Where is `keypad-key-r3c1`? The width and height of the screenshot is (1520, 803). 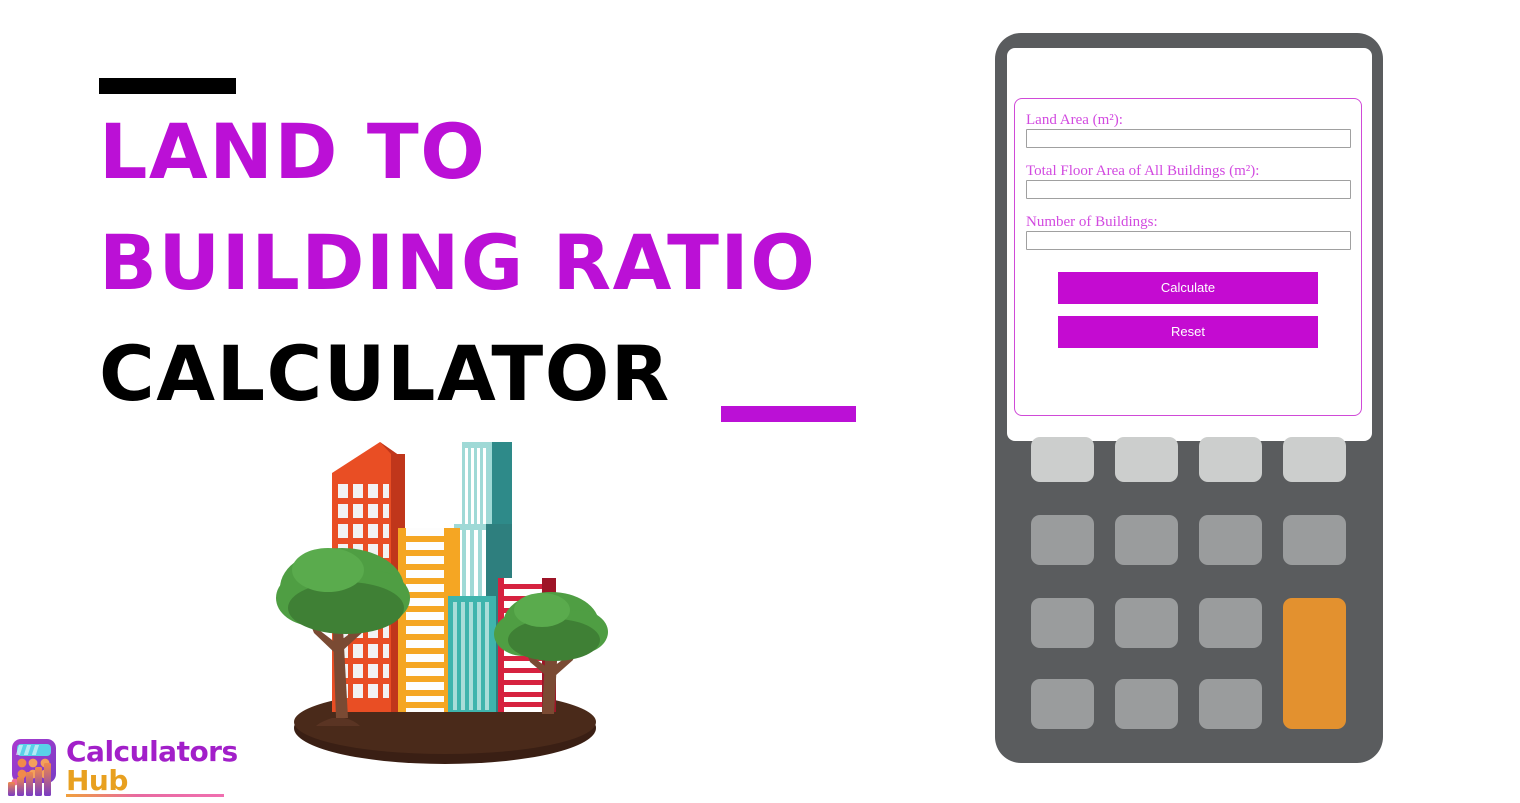
keypad-key-r3c1 is located at coordinates (1062, 623).